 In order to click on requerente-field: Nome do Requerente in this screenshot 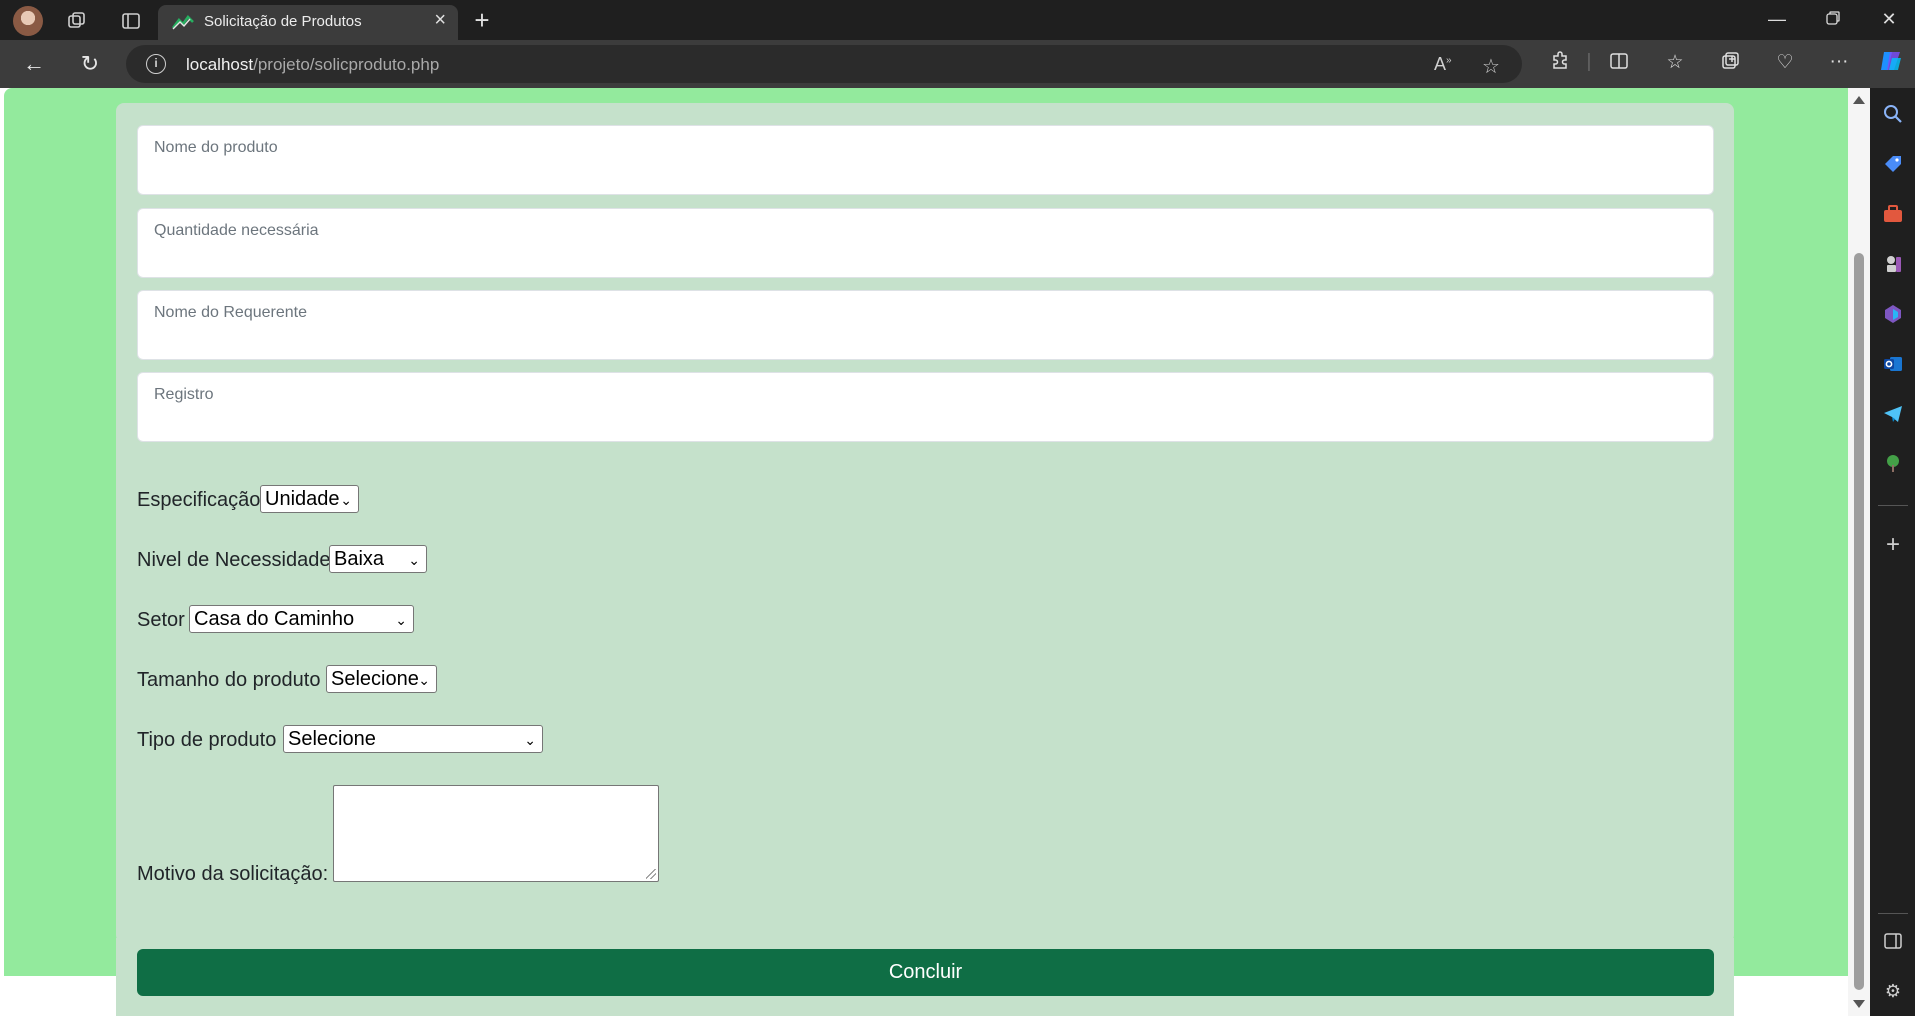, I will do `click(925, 325)`.